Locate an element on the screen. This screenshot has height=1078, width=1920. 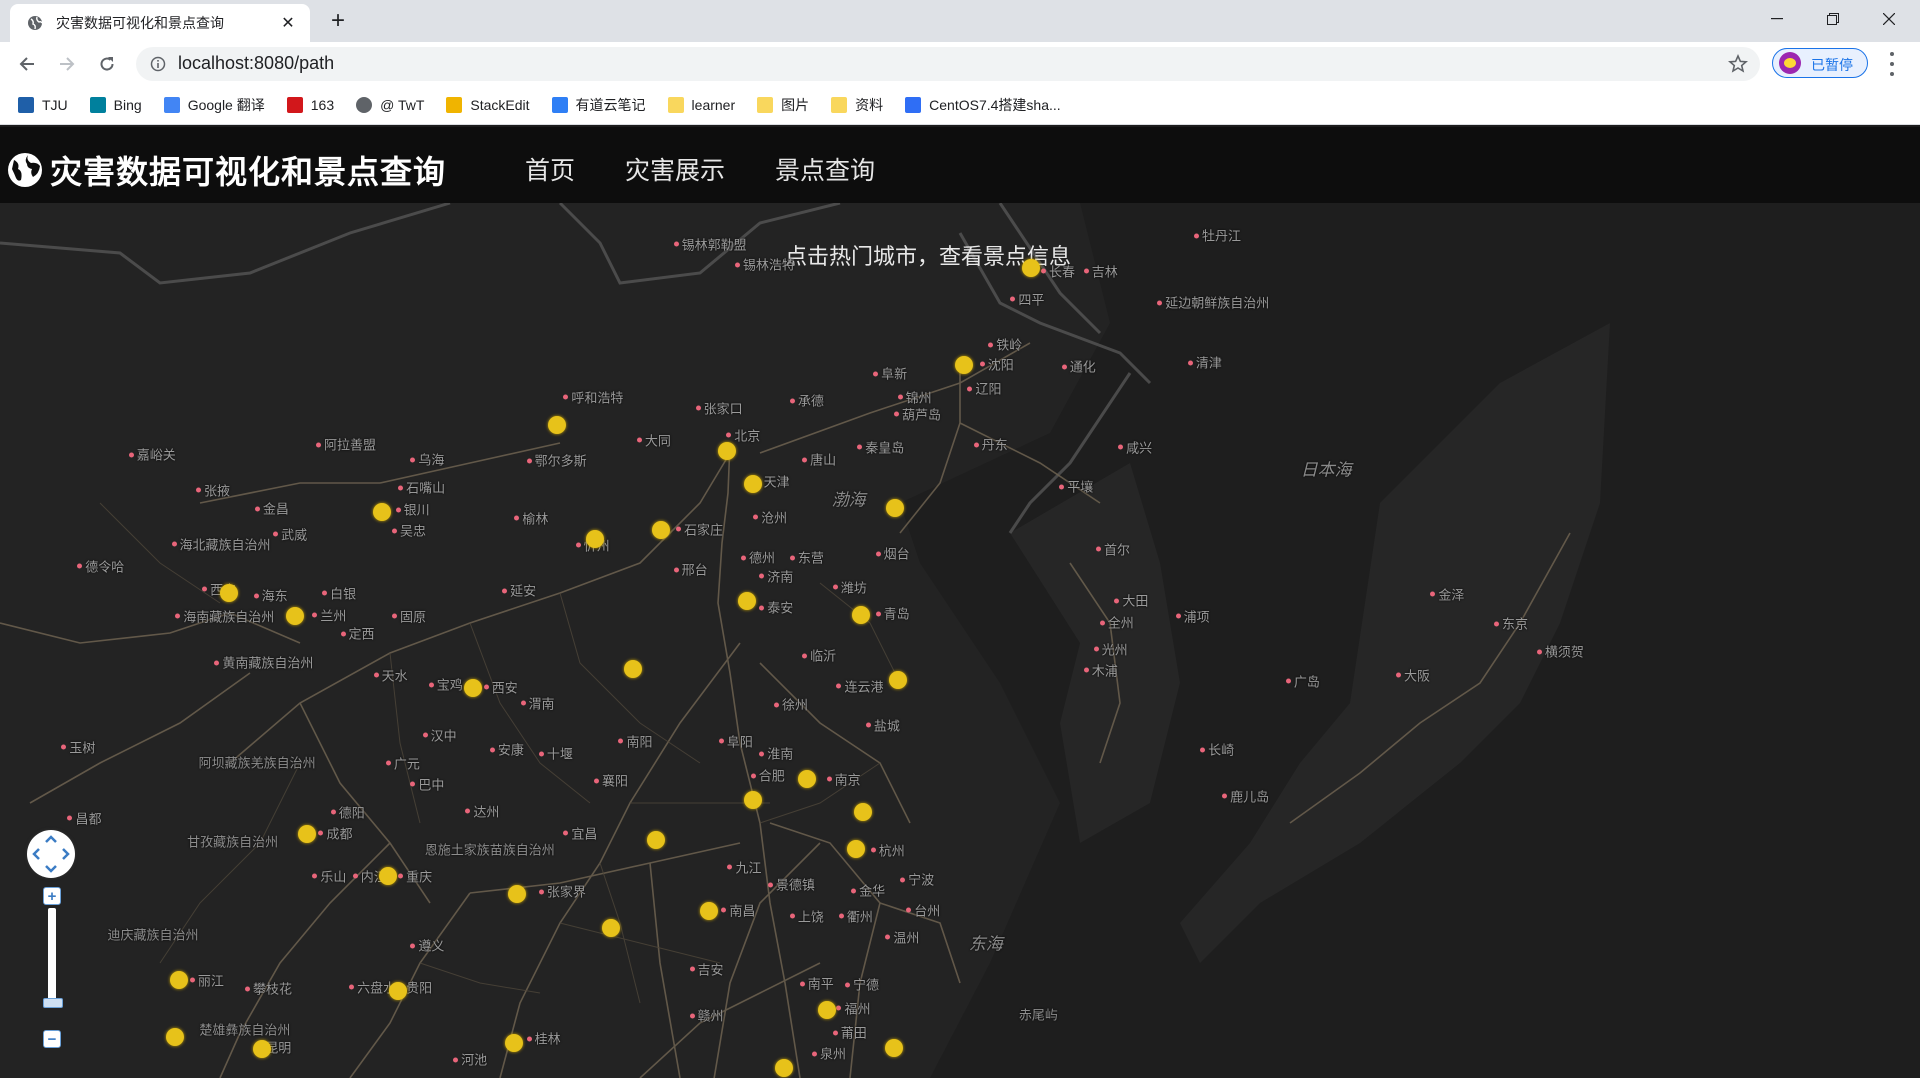
site-info-icon is located at coordinates (158, 64).